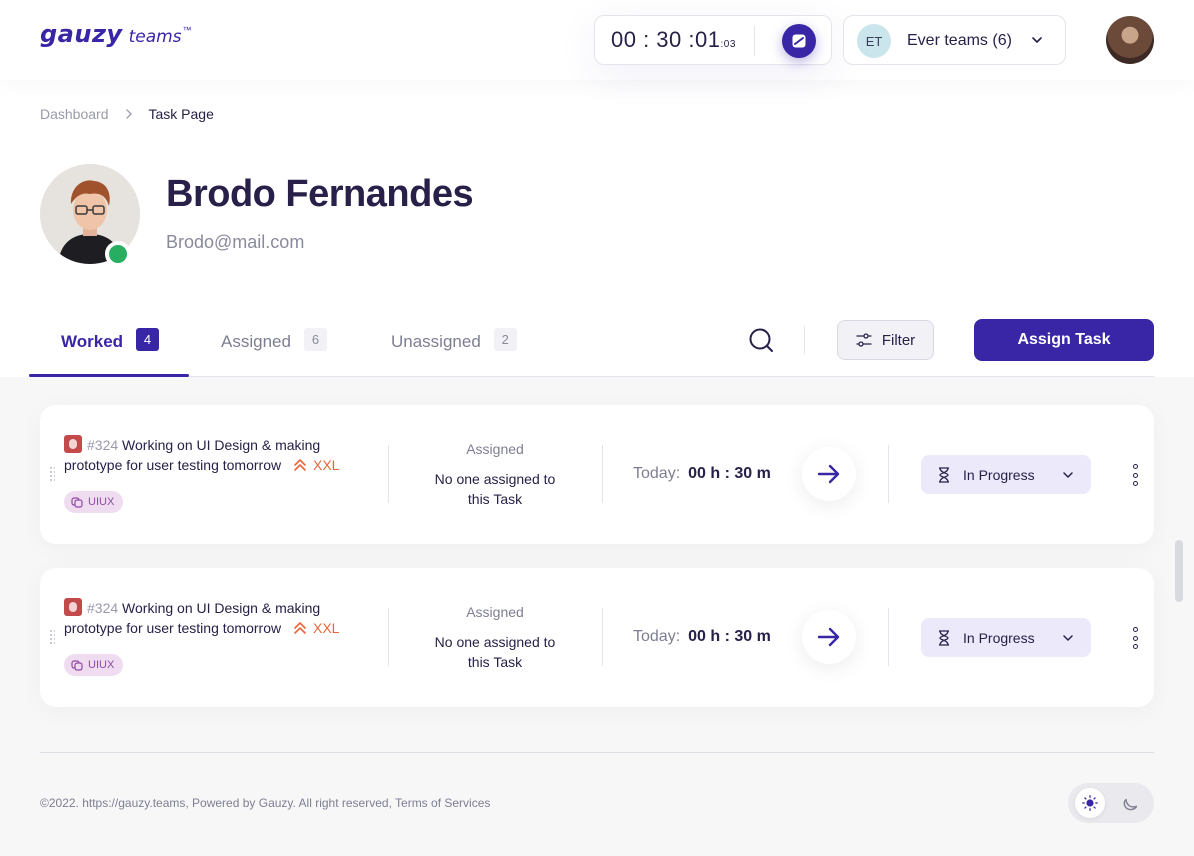 The height and width of the screenshot is (856, 1194). I want to click on online-status-dot, so click(118, 254).